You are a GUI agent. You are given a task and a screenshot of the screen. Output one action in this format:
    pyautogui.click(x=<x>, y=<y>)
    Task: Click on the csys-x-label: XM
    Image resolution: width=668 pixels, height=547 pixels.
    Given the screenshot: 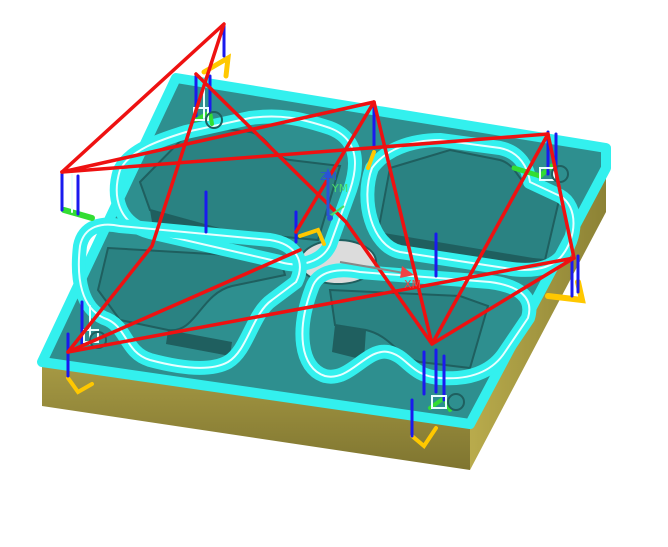 What is the action you would take?
    pyautogui.click(x=412, y=284)
    